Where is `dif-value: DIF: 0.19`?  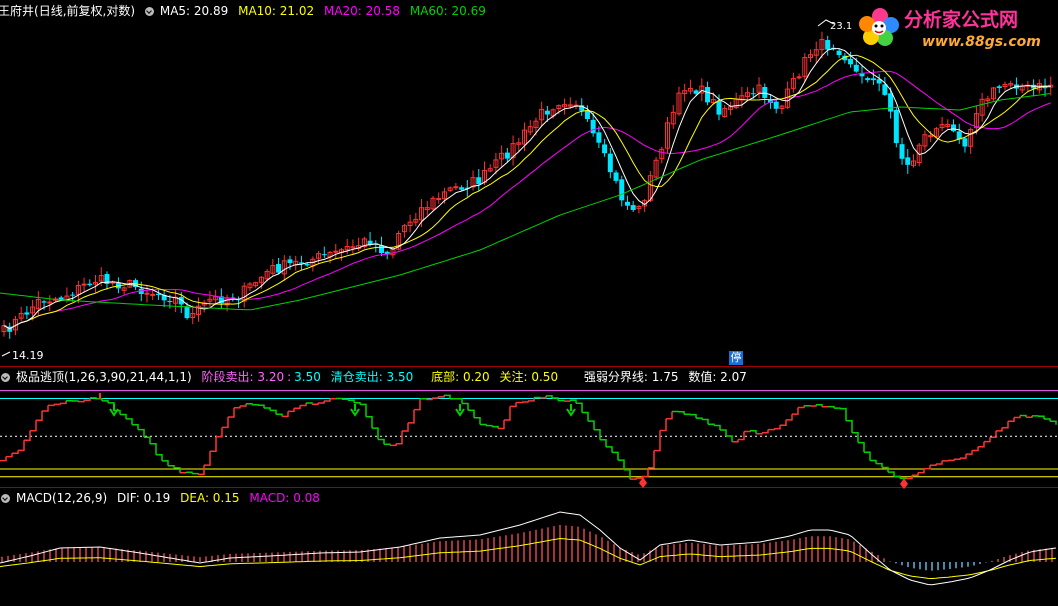 dif-value: DIF: 0.19 is located at coordinates (143, 498).